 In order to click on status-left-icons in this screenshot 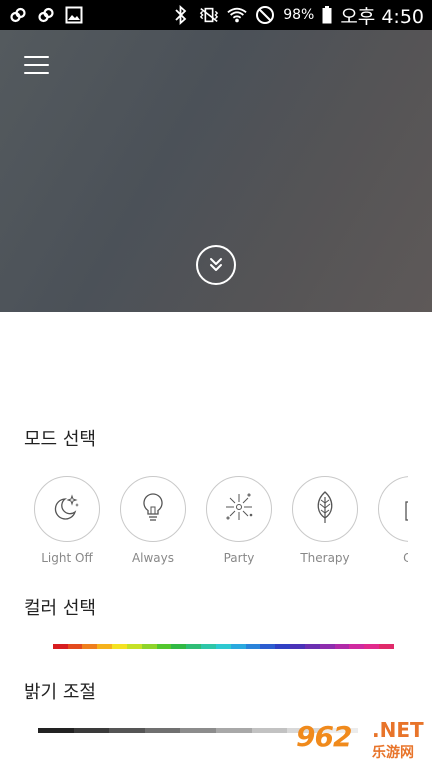, I will do `click(46, 15)`.